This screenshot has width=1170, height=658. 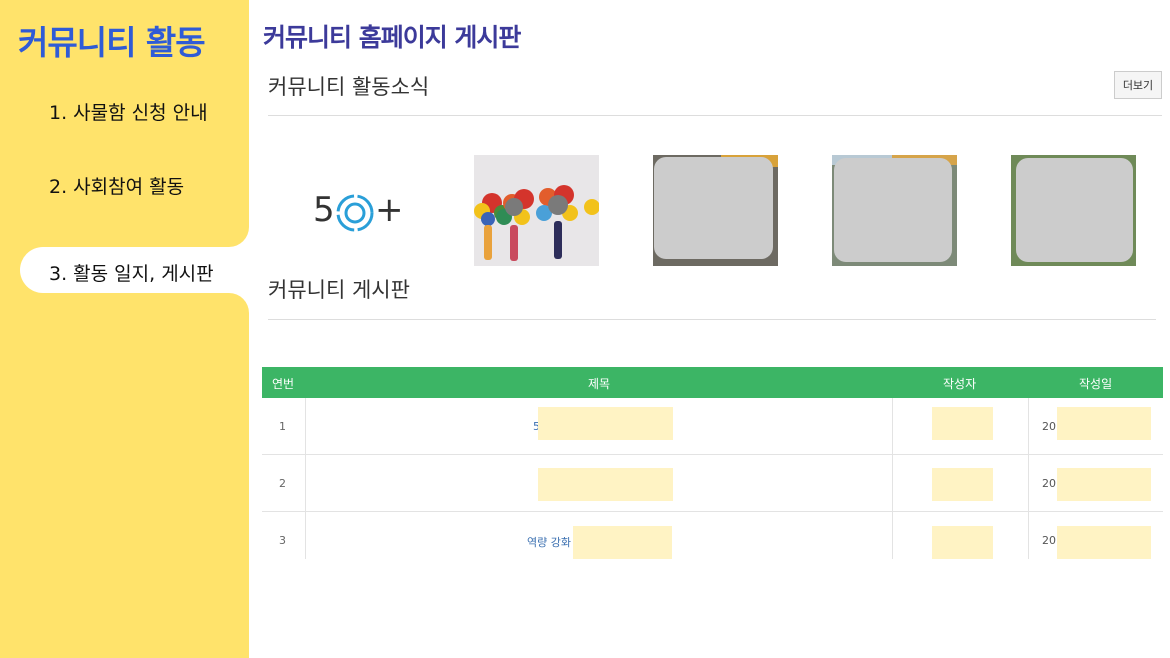 I want to click on row-title-link: 역량 강화, so click(x=549, y=542).